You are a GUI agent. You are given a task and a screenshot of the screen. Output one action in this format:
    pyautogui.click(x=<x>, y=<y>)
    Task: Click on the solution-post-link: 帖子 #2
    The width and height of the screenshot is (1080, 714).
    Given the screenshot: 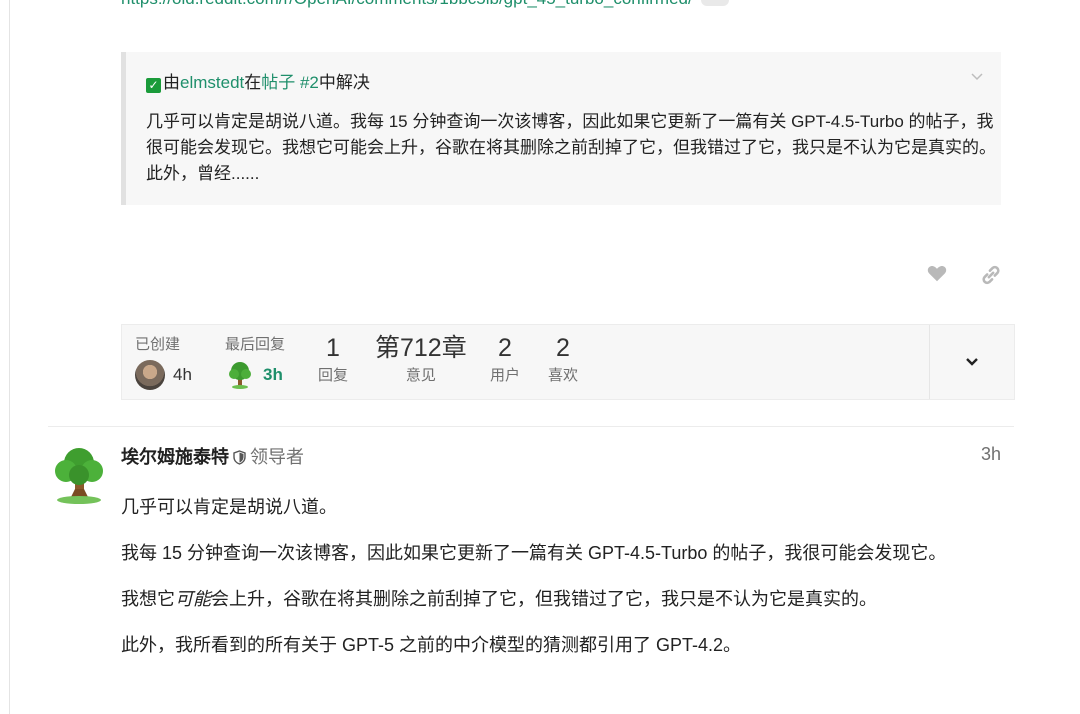 What is the action you would take?
    pyautogui.click(x=290, y=82)
    